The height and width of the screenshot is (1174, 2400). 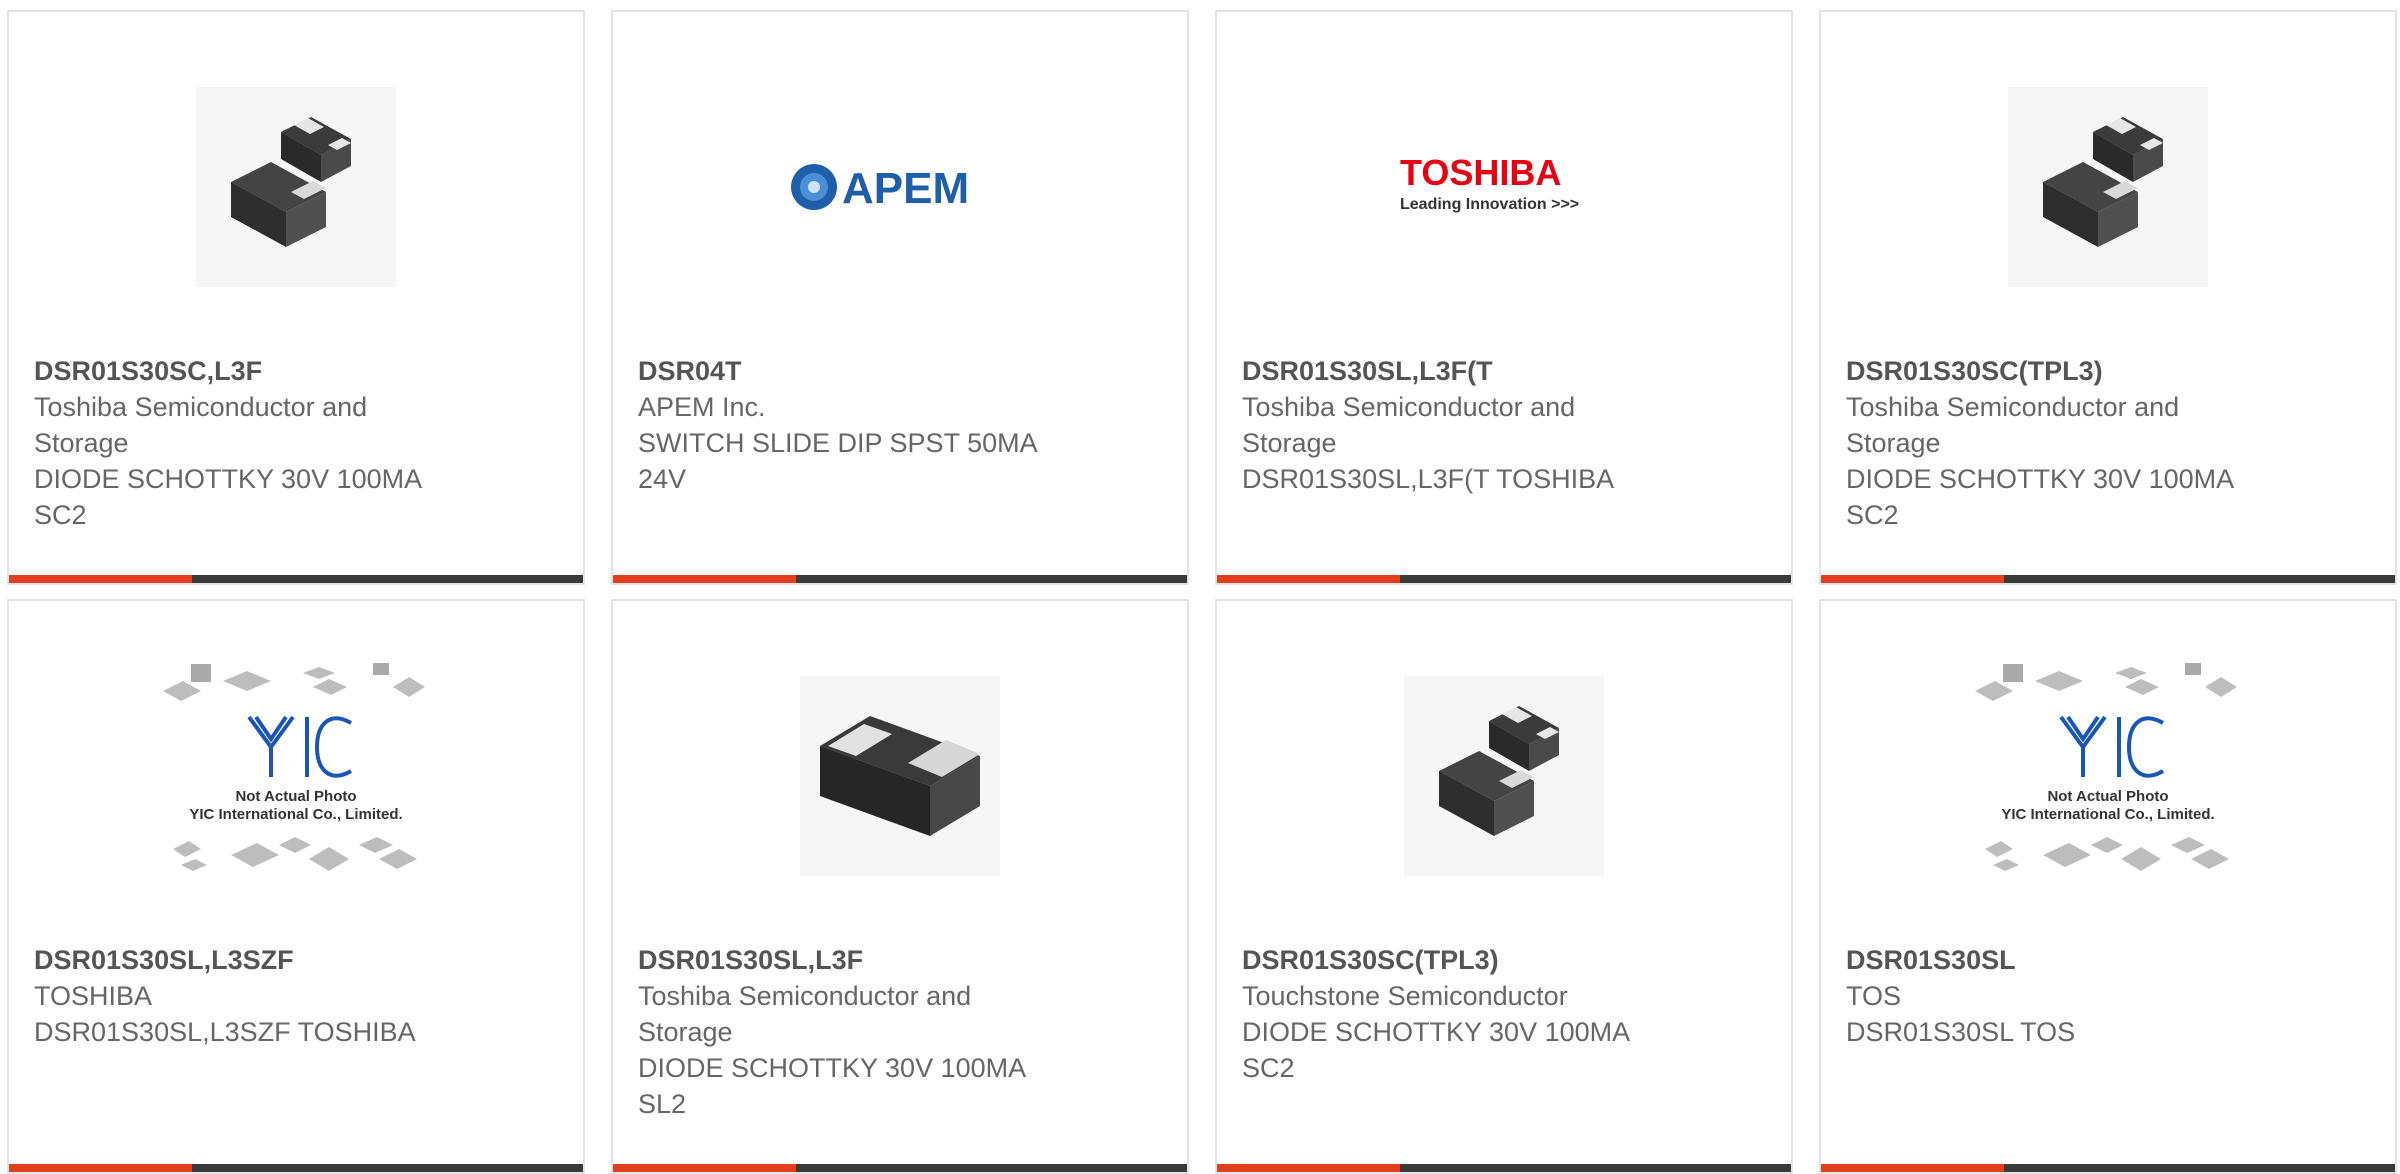 I want to click on product-image: APEM, so click(x=900, y=187).